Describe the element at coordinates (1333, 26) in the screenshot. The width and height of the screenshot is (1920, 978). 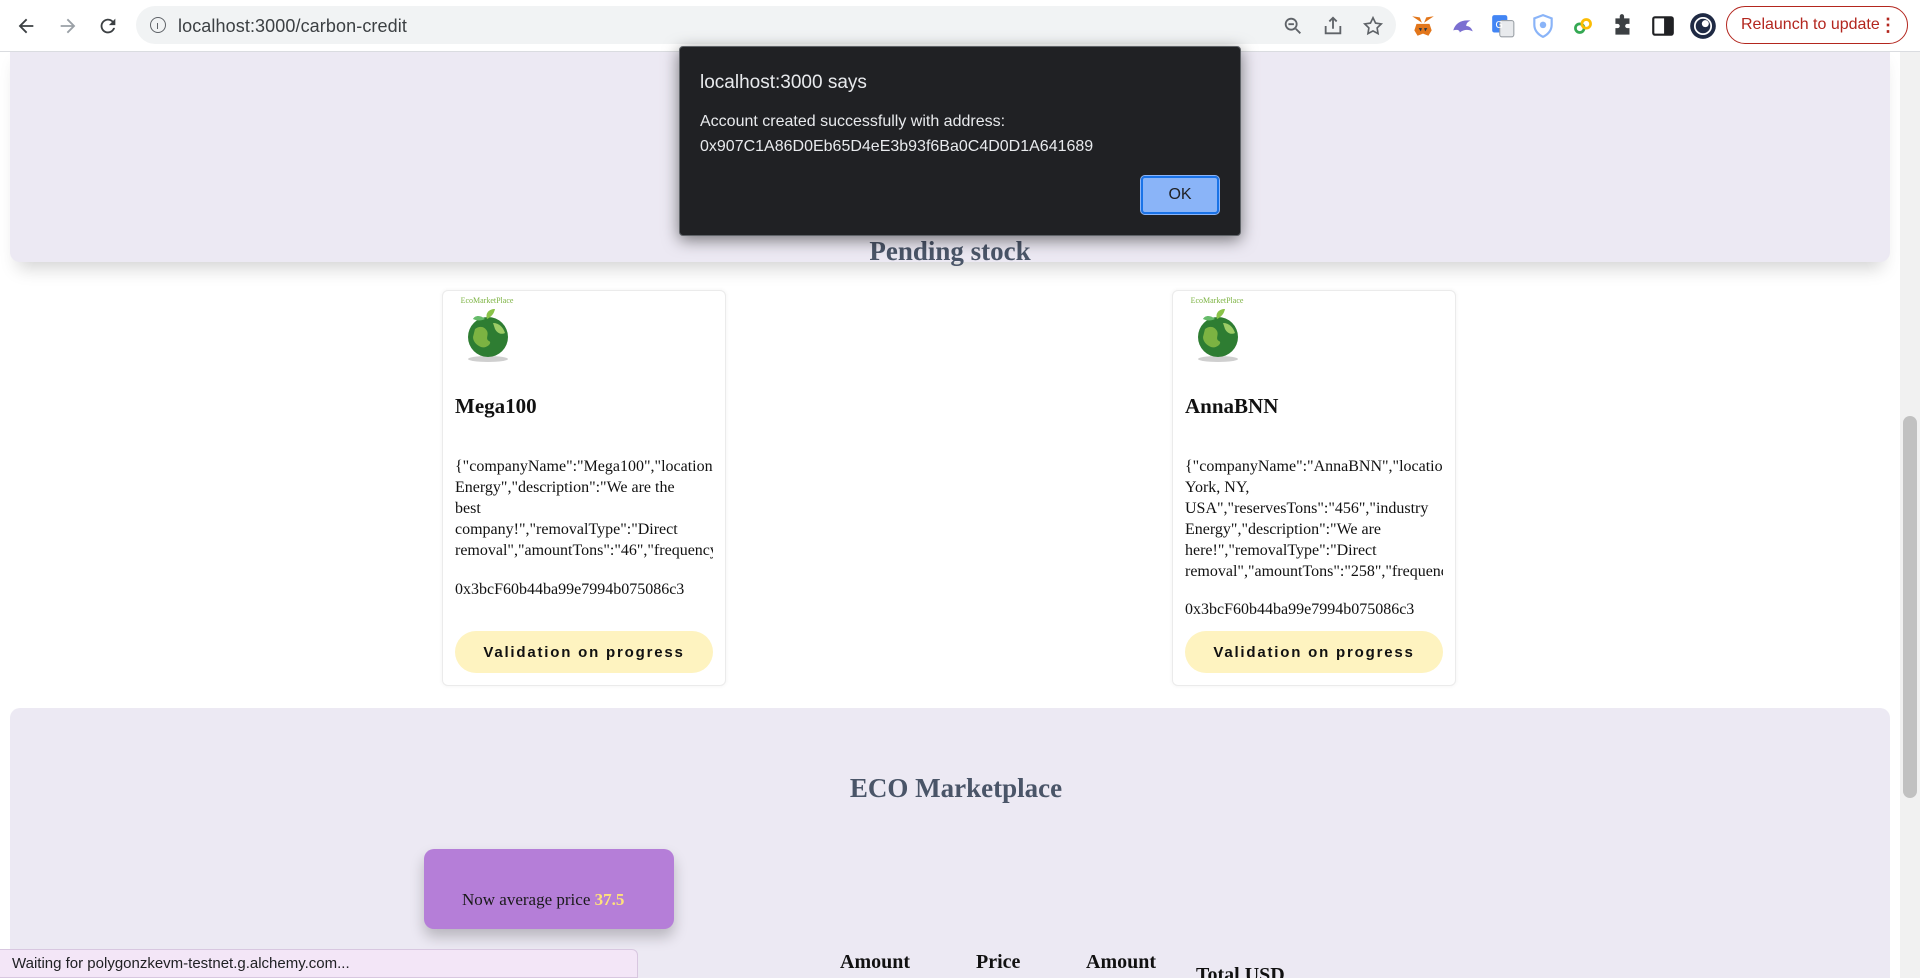
I see `share-icon` at that location.